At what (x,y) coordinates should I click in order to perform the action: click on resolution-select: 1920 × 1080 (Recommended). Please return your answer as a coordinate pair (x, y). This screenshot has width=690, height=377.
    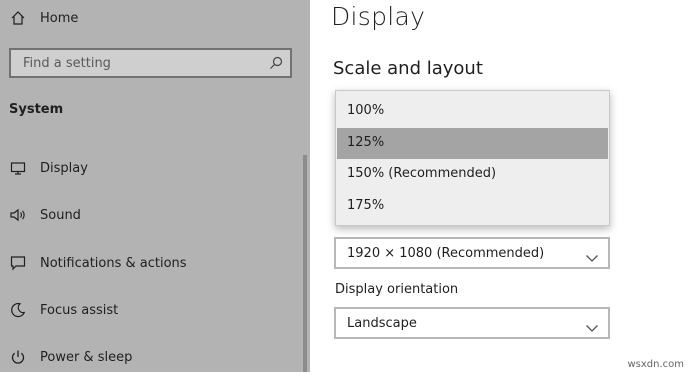
    Looking at the image, I should click on (472, 253).